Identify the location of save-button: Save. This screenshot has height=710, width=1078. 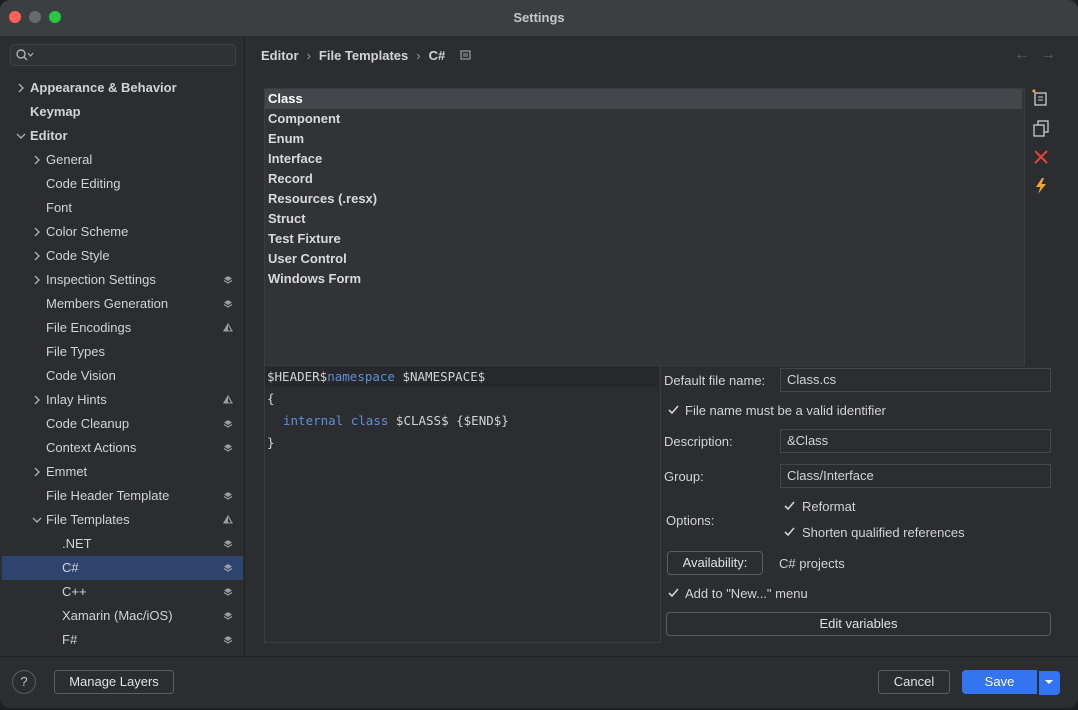
(999, 682).